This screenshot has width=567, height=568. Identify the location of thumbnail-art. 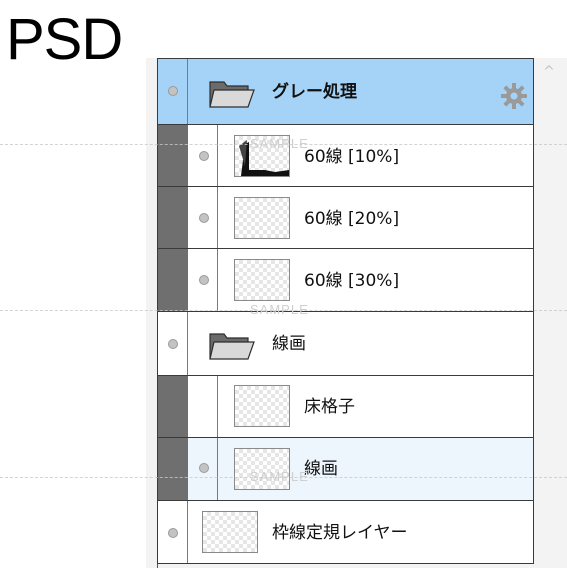
(264, 158).